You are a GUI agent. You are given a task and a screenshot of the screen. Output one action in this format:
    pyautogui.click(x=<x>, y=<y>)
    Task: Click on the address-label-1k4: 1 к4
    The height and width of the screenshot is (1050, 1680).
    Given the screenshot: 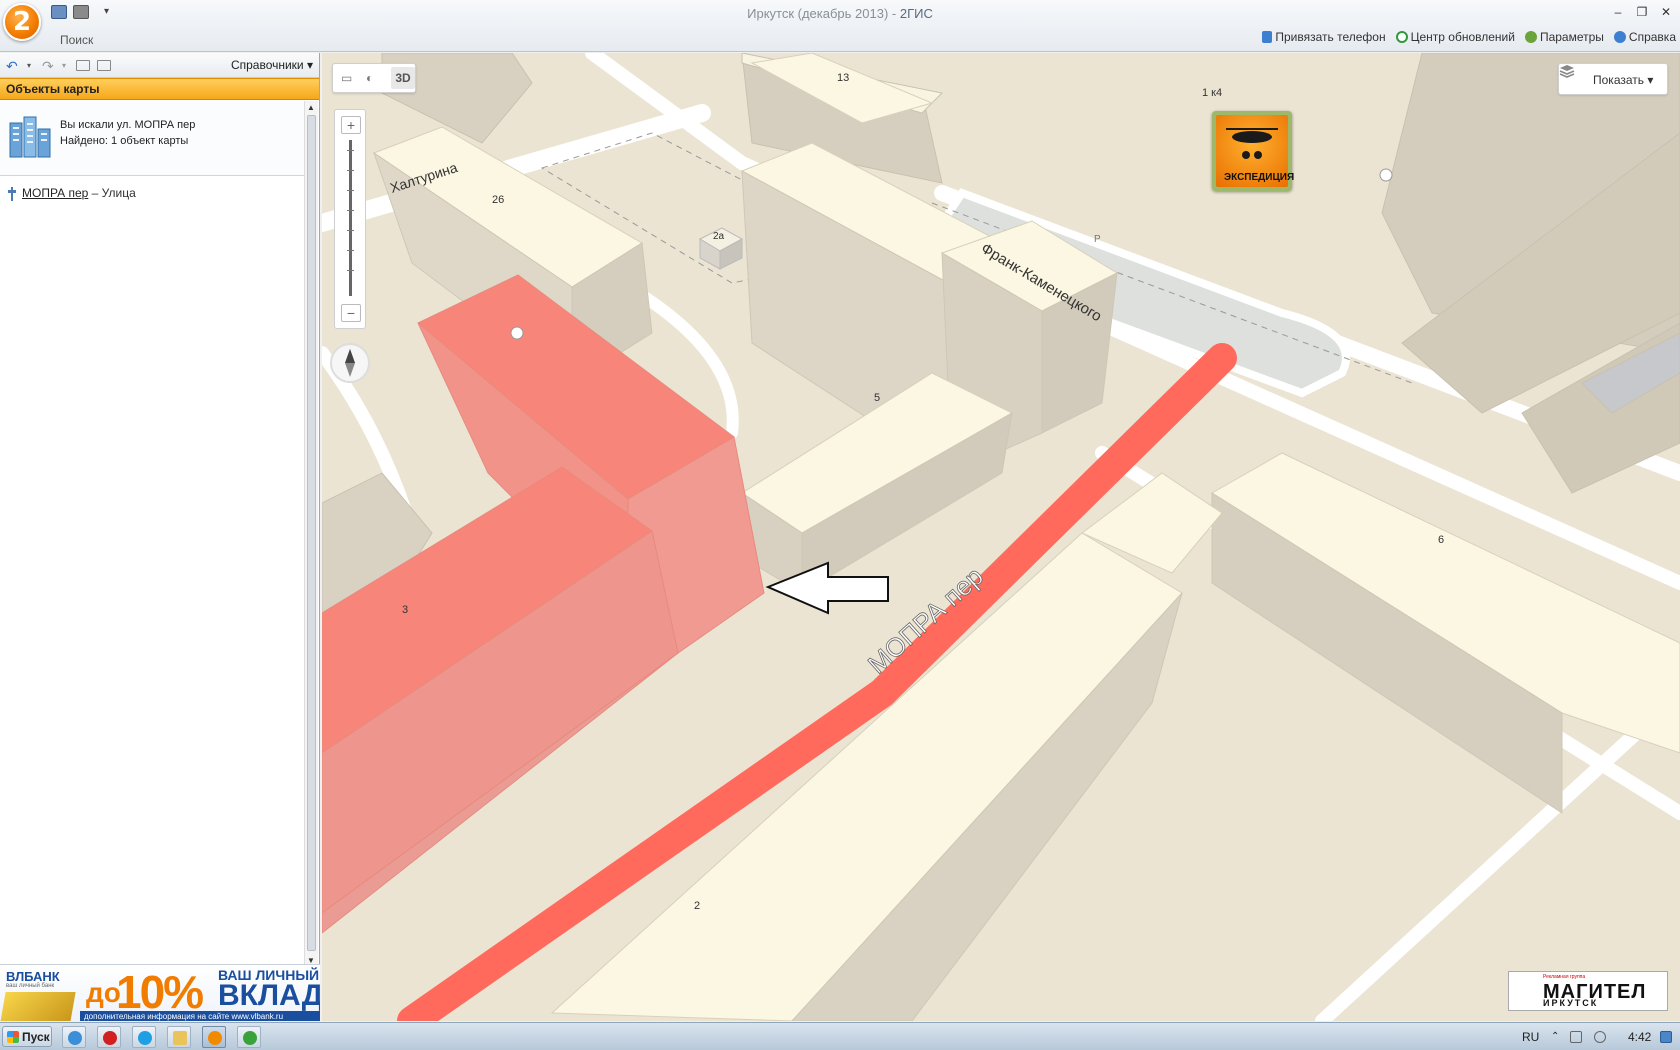 What is the action you would take?
    pyautogui.click(x=1212, y=93)
    